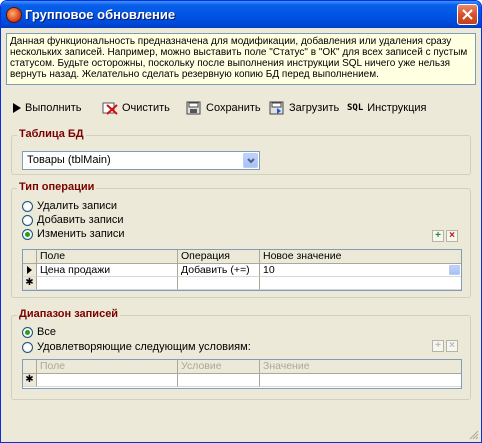 This screenshot has width=482, height=443. I want to click on clear-button: Очистить, so click(136, 108).